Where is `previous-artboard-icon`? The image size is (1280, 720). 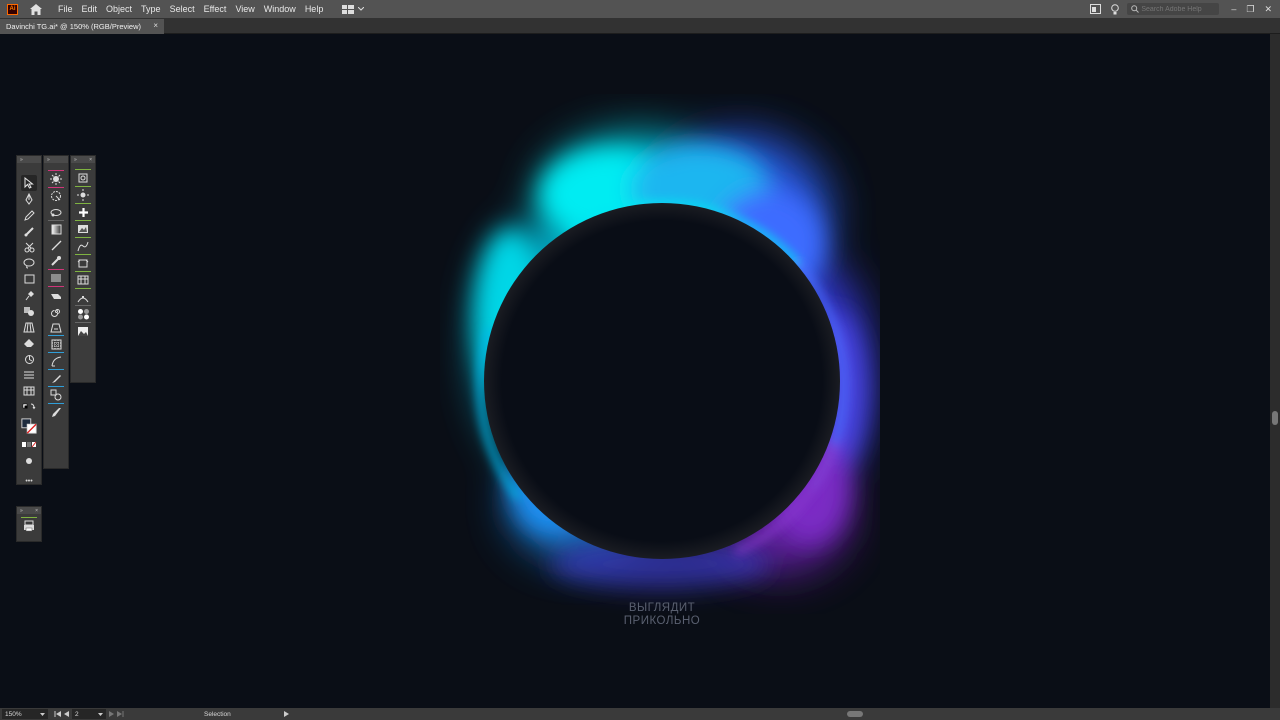 previous-artboard-icon is located at coordinates (66, 714).